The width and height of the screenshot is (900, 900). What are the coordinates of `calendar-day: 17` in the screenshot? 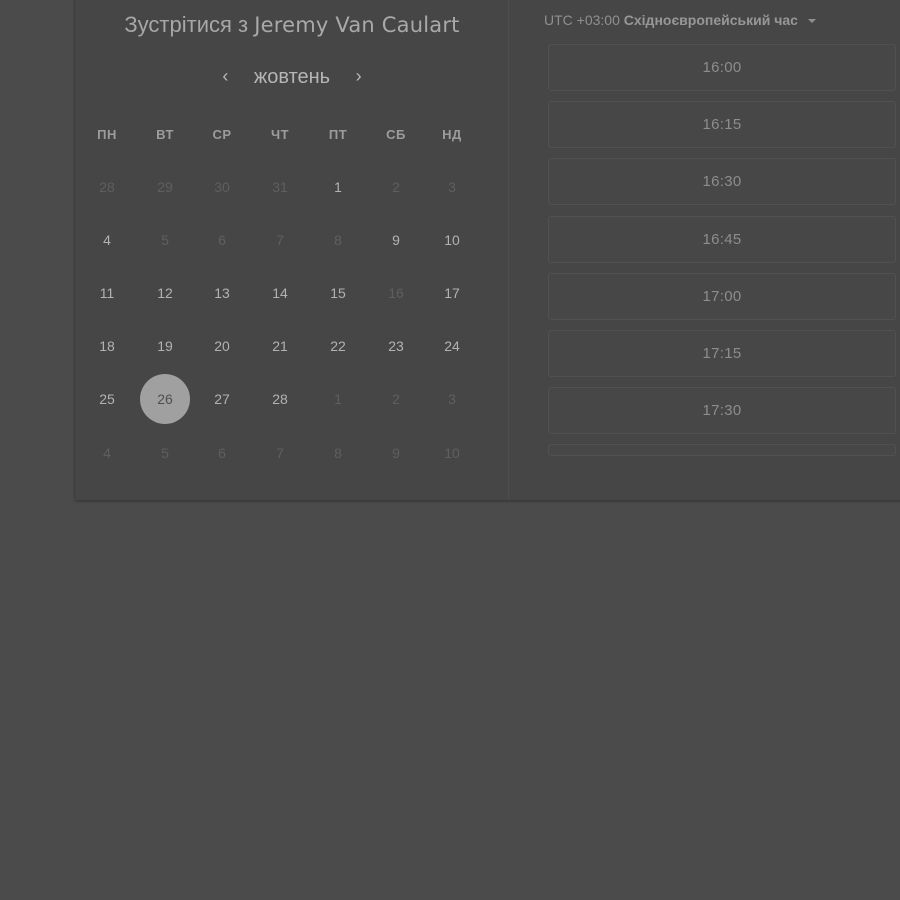 It's located at (452, 293).